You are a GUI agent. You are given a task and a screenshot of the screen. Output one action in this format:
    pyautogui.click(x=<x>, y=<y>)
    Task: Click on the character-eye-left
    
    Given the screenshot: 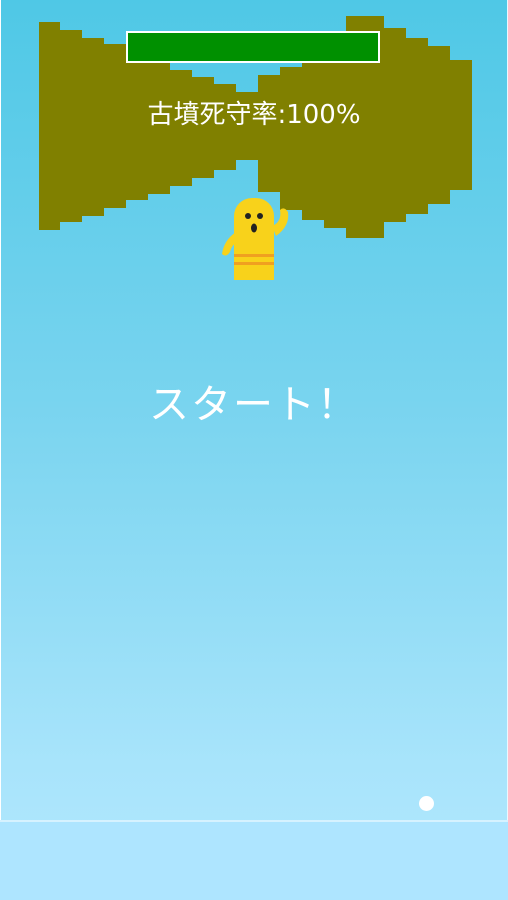 What is the action you would take?
    pyautogui.click(x=248, y=216)
    